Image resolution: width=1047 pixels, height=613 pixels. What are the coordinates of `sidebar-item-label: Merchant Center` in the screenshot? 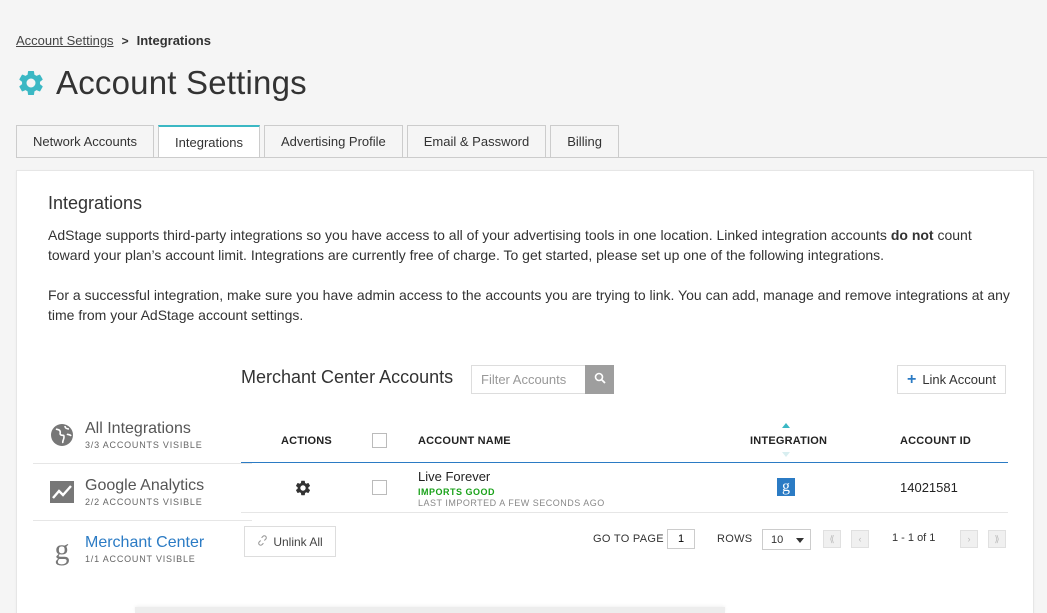 It's located at (145, 542).